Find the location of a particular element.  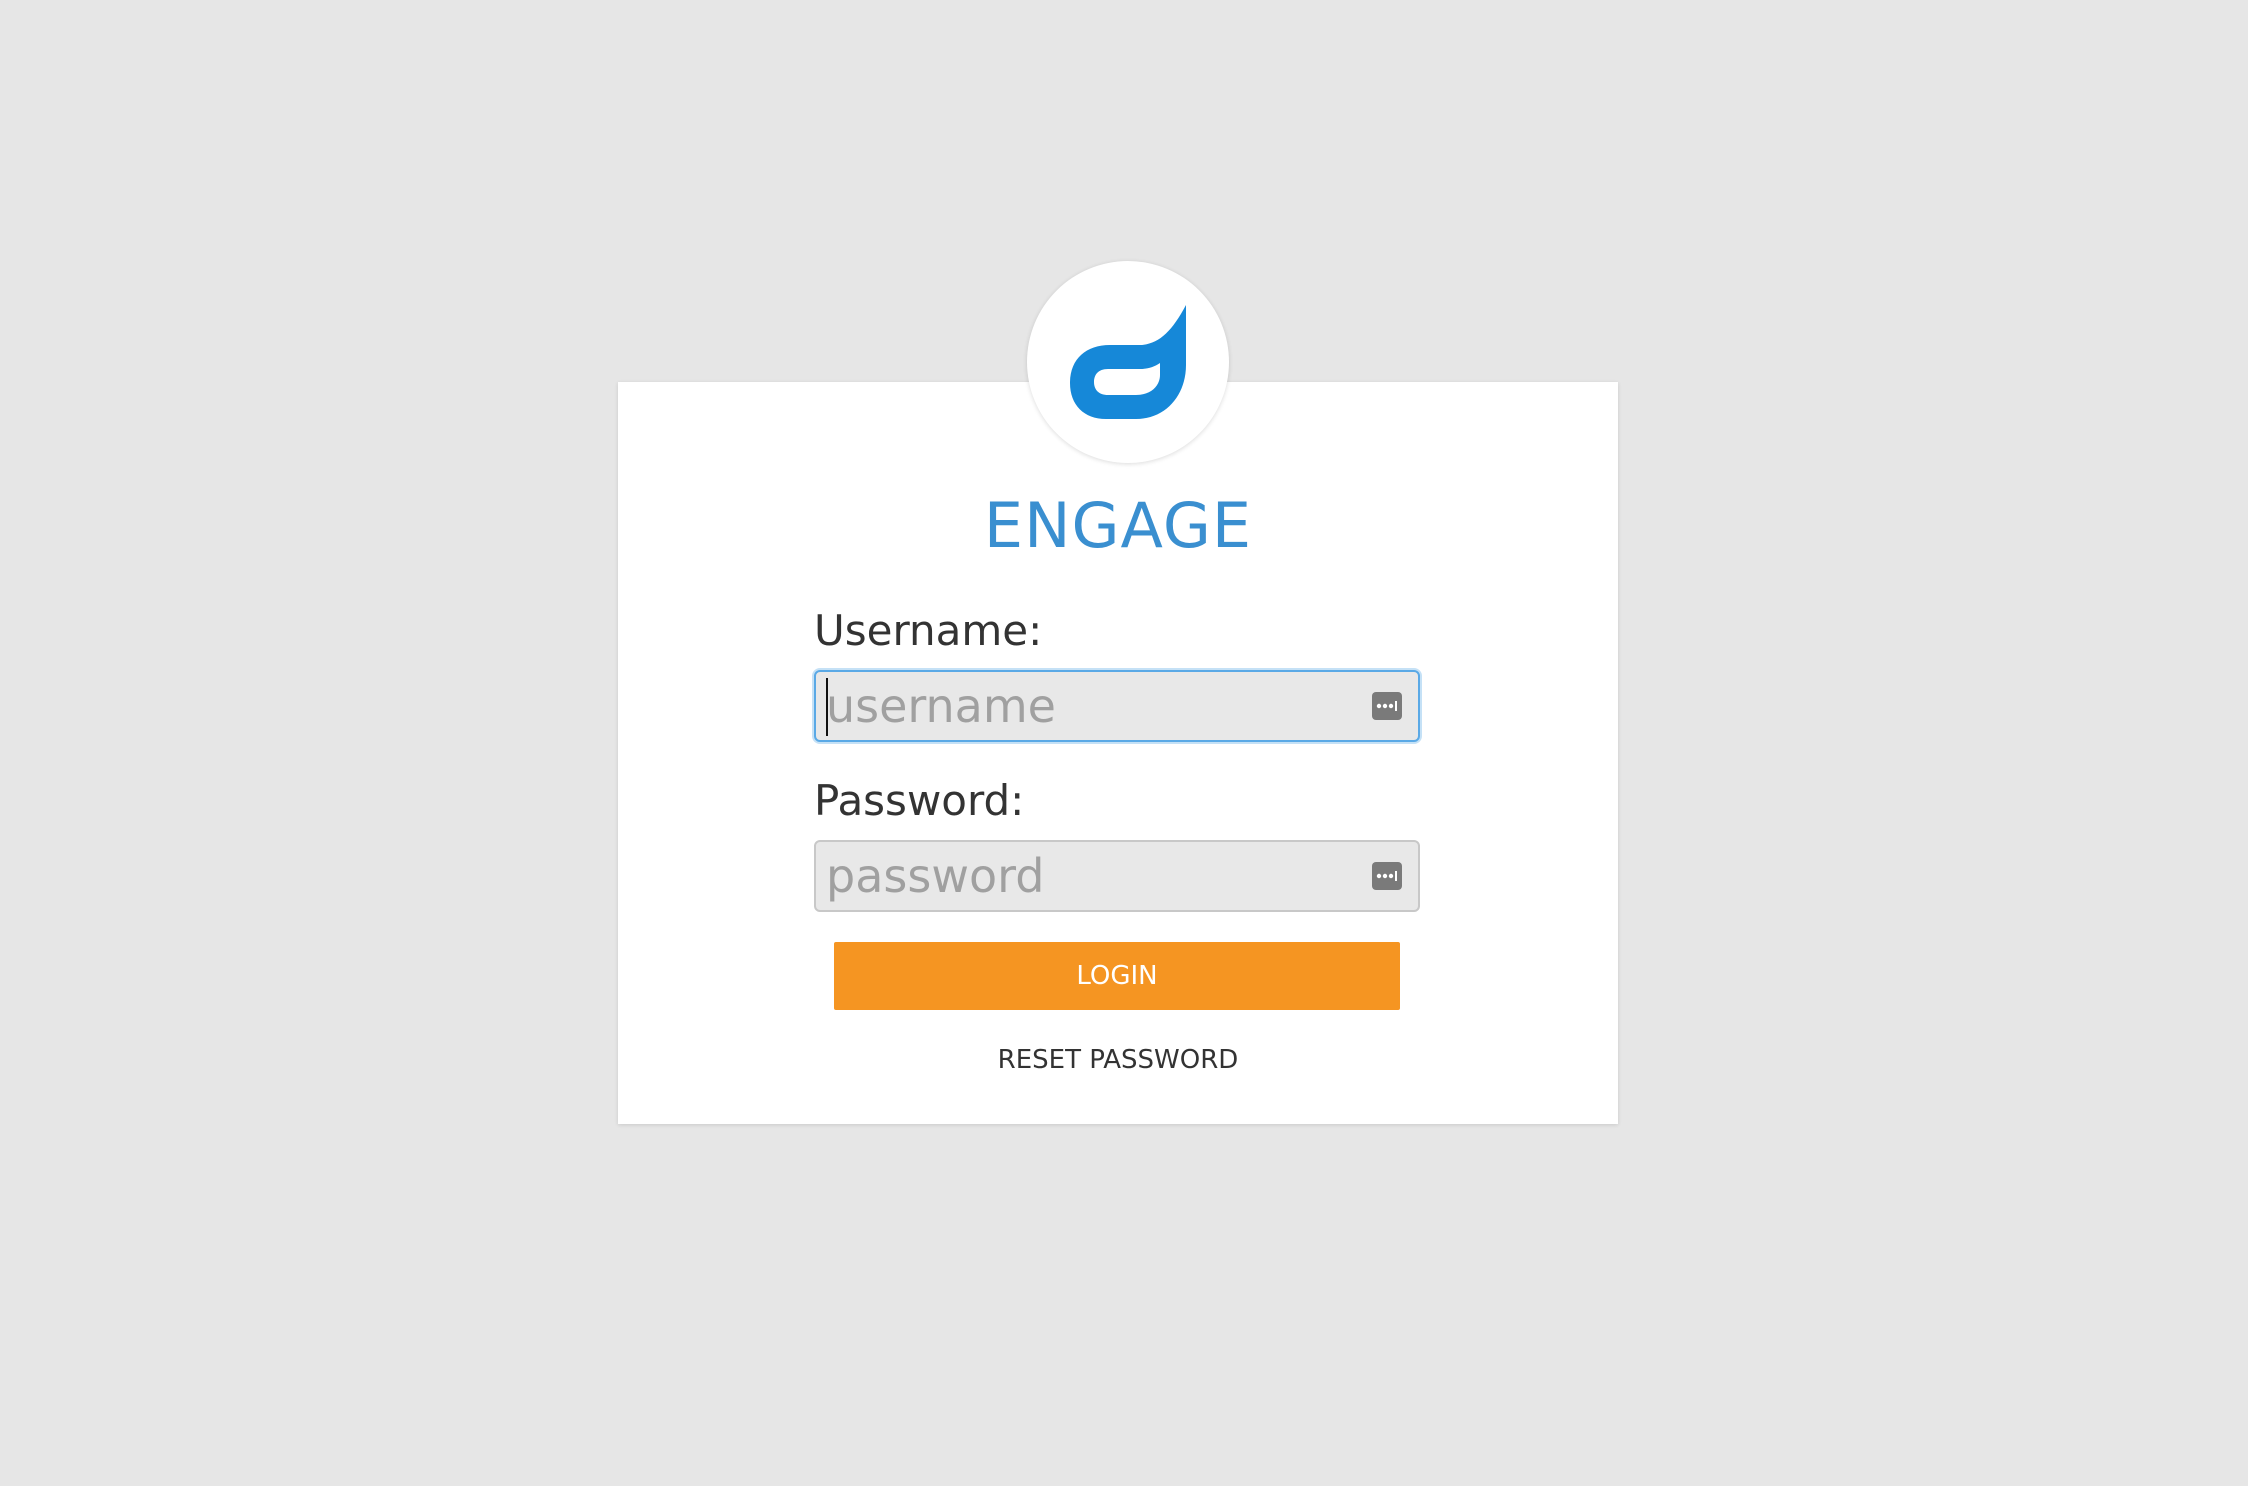

username-field is located at coordinates (1117, 706).